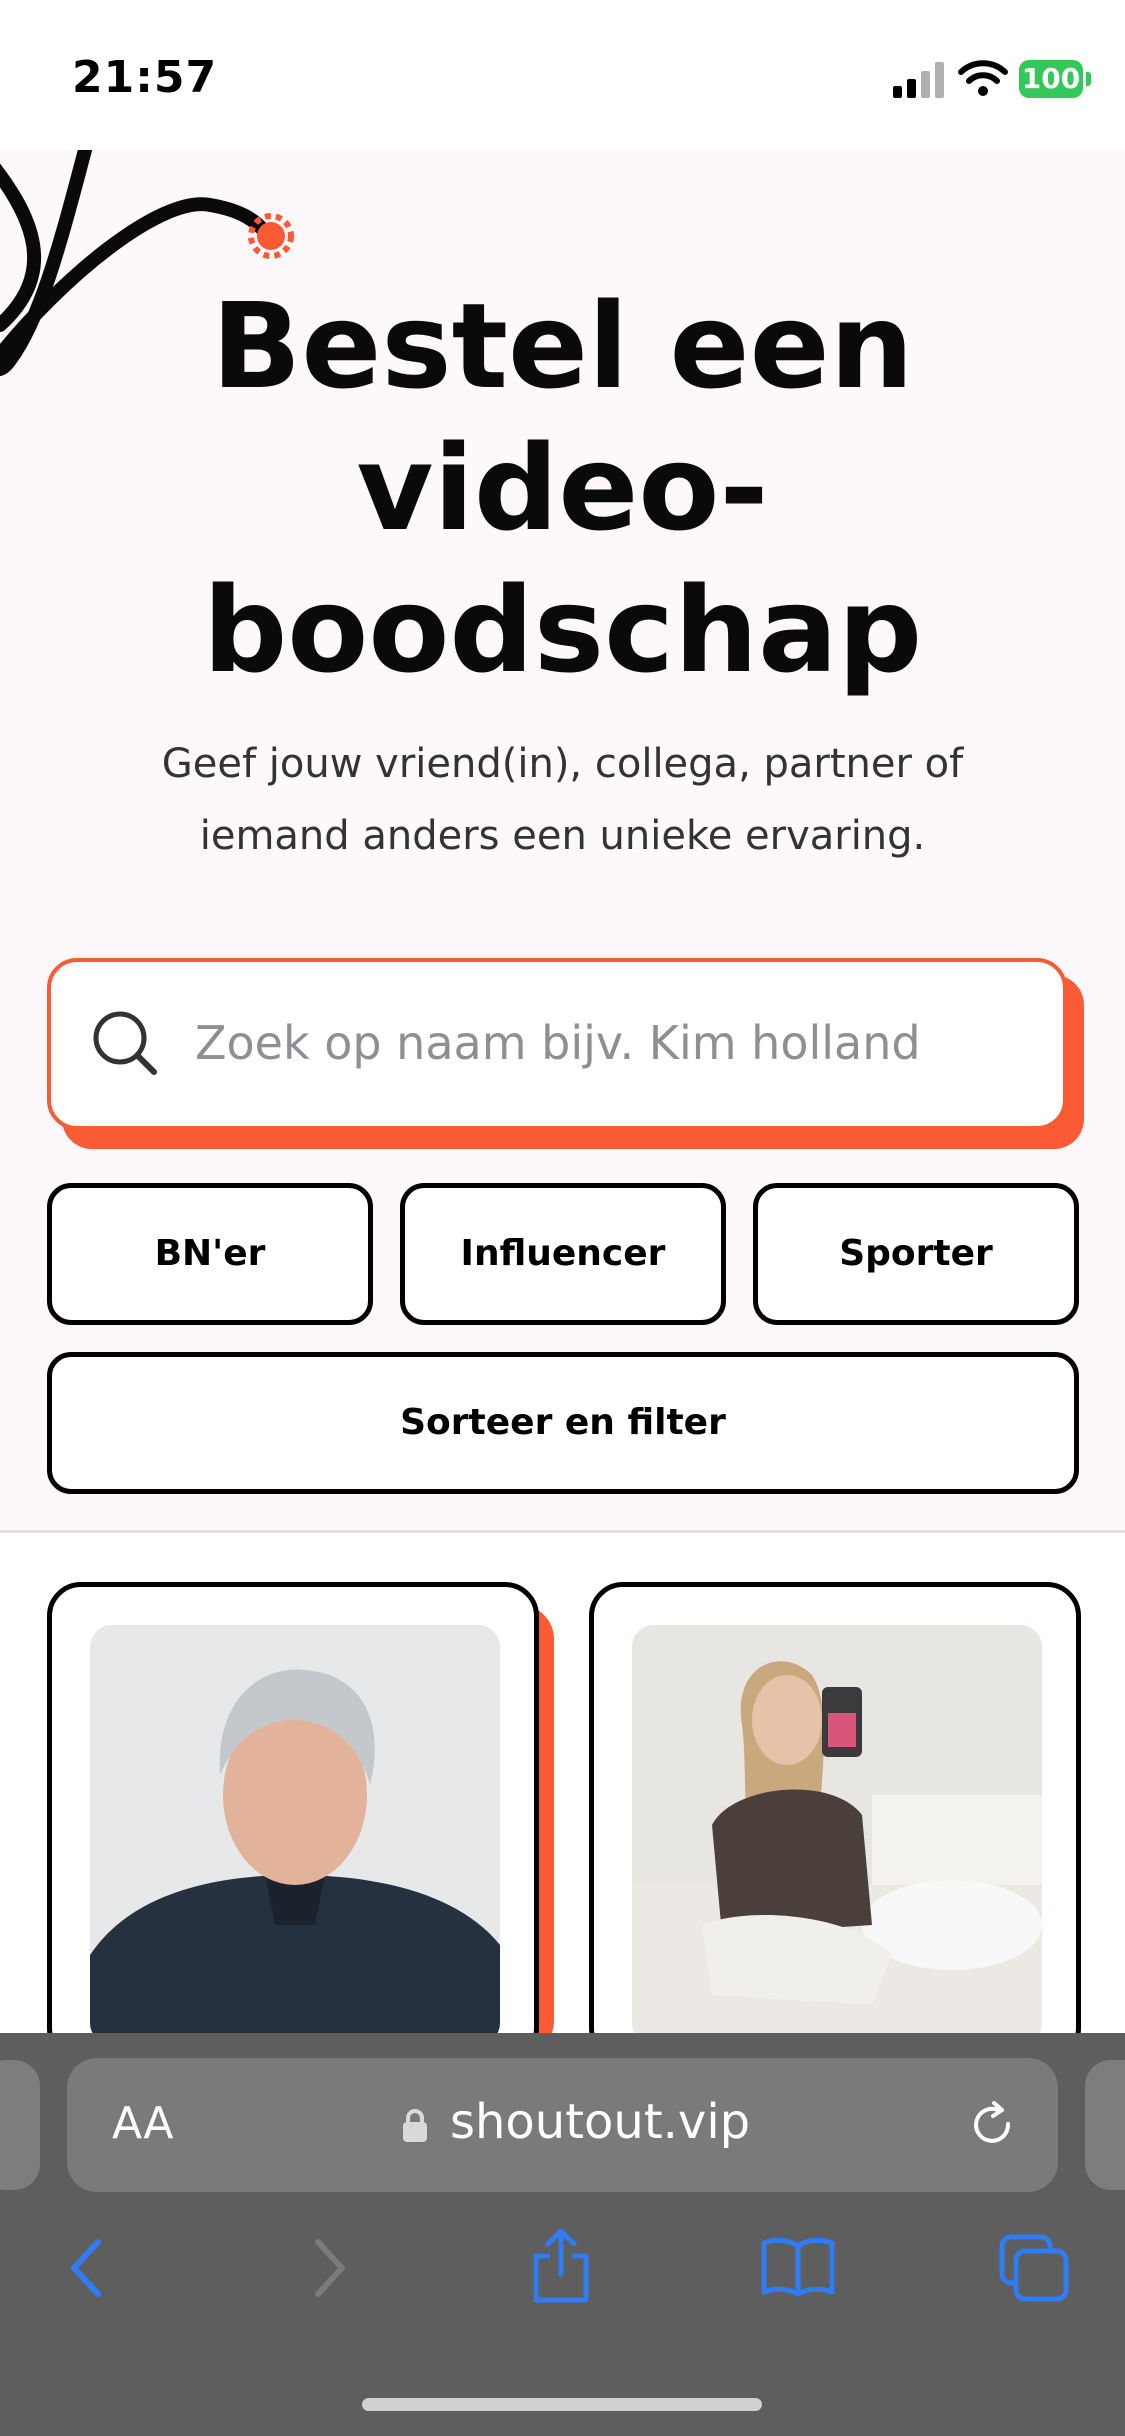 Image resolution: width=1125 pixels, height=2436 pixels. I want to click on search-placeholder: Zoek op naam bijv. Kim holland, so click(558, 1043).